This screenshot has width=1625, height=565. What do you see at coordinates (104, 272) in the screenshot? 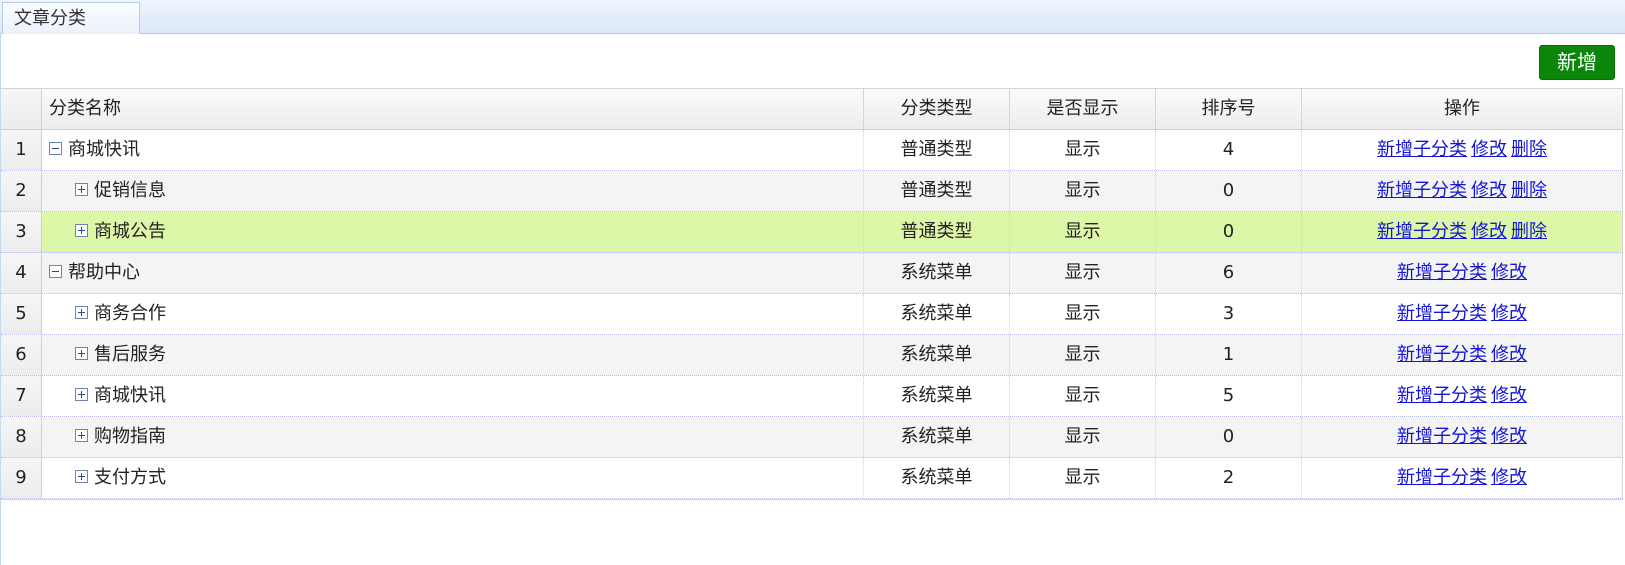
I see `category-name: 帮助中心` at bounding box center [104, 272].